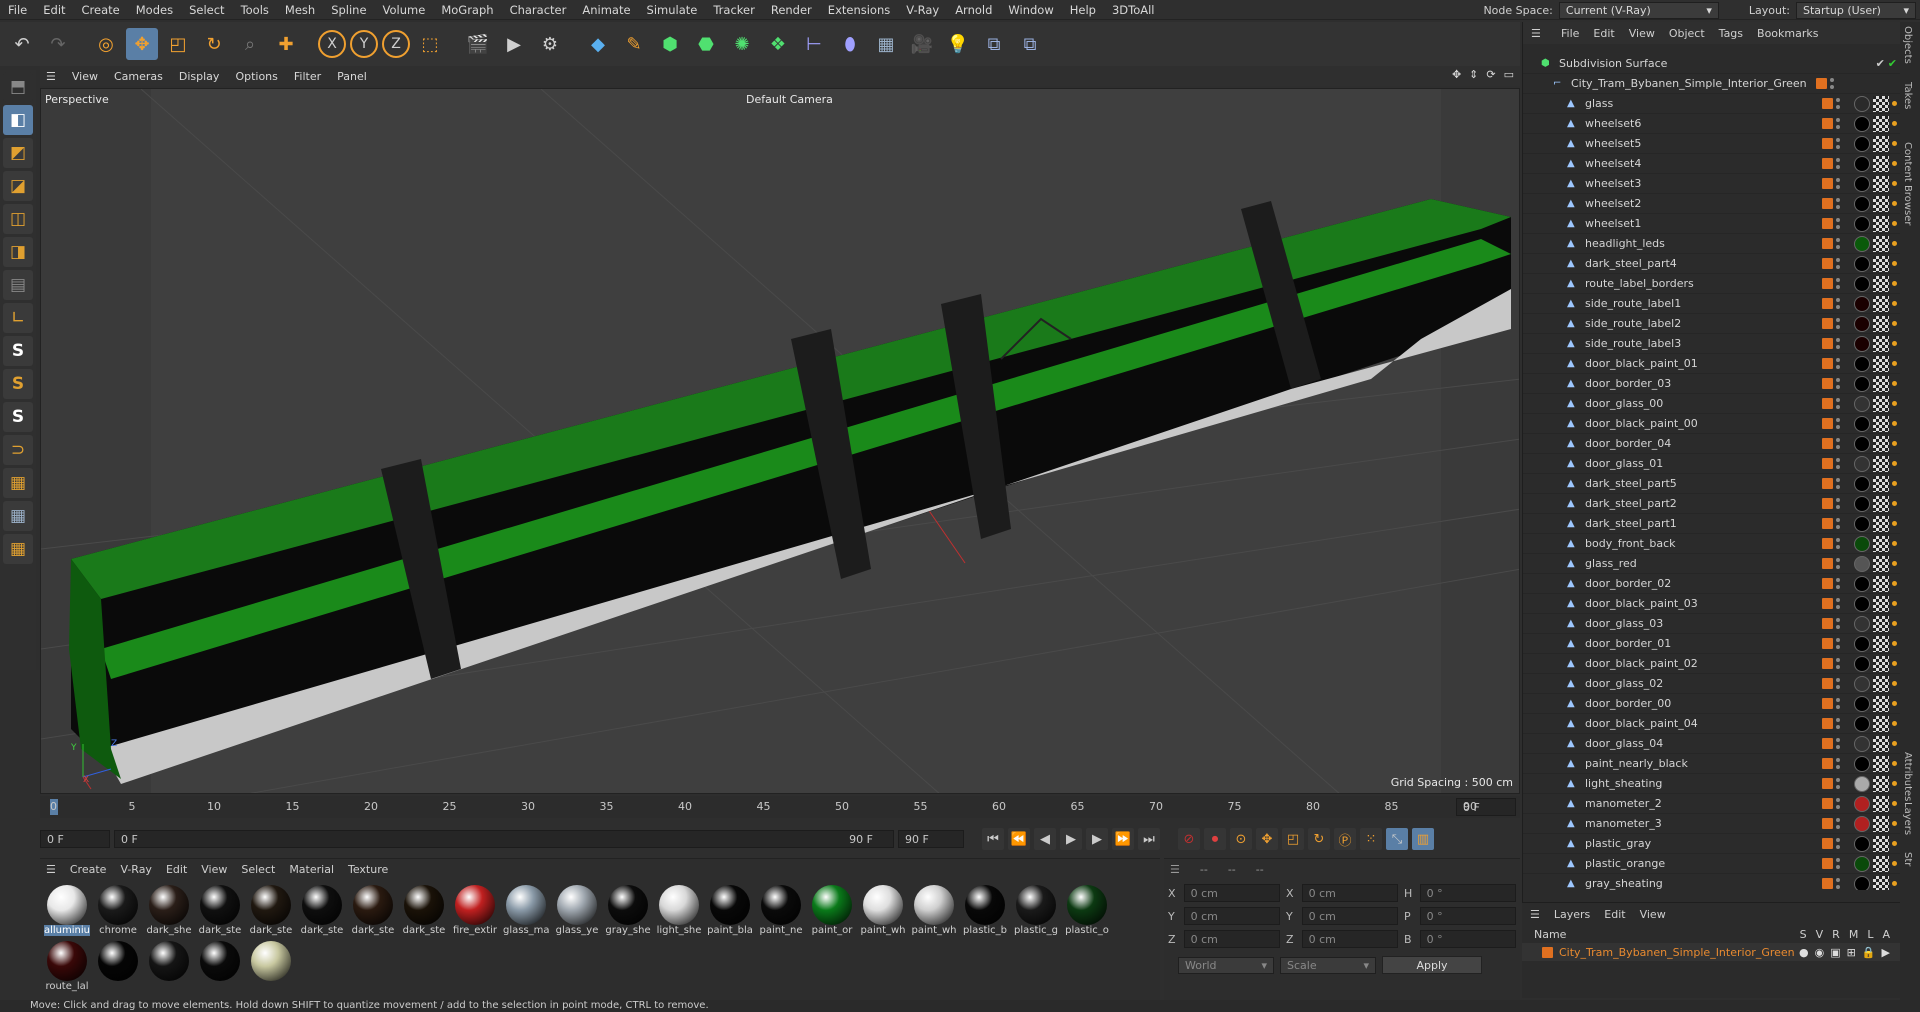 Image resolution: width=1920 pixels, height=1012 pixels. What do you see at coordinates (18, 549) in the screenshot?
I see `planar-workplane-icon: ▦` at bounding box center [18, 549].